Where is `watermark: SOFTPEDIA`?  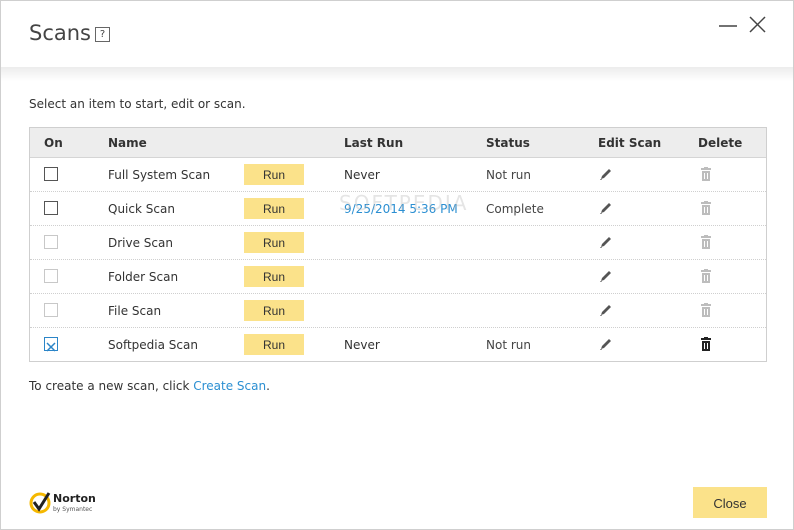
watermark: SOFTPEDIA is located at coordinates (404, 203).